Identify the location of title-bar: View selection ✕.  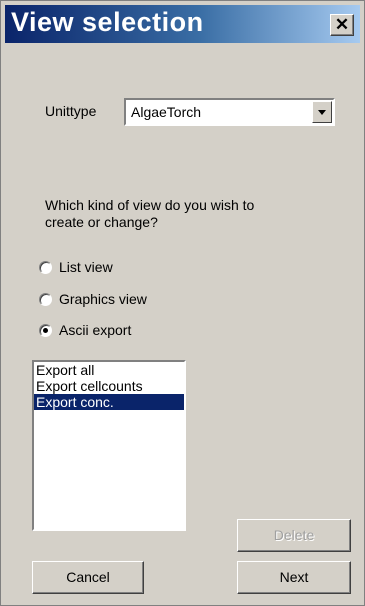
(182, 24).